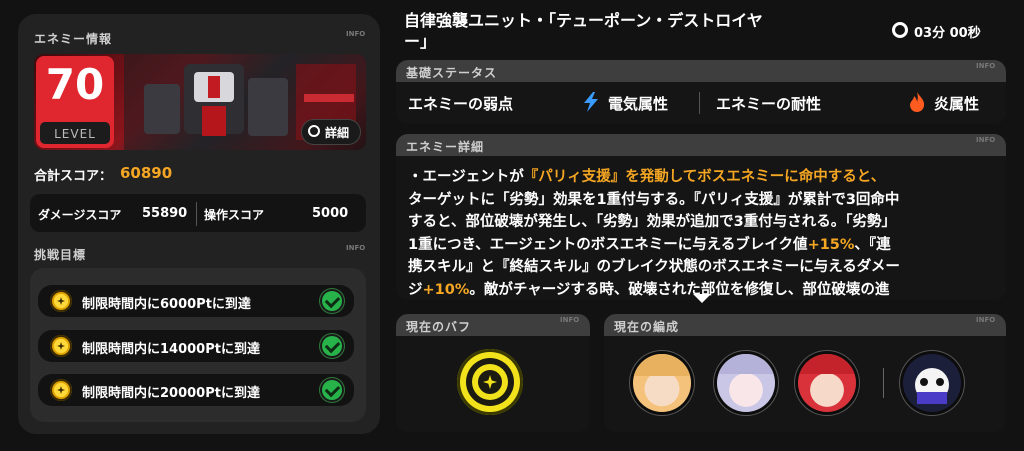 This screenshot has height=451, width=1024. I want to click on weakness-value: 電気属性, so click(638, 104).